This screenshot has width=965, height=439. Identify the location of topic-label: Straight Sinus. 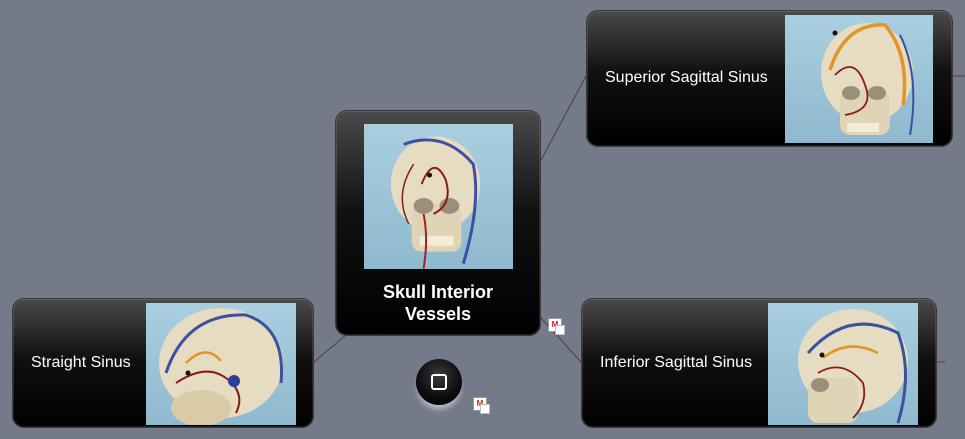
(81, 362).